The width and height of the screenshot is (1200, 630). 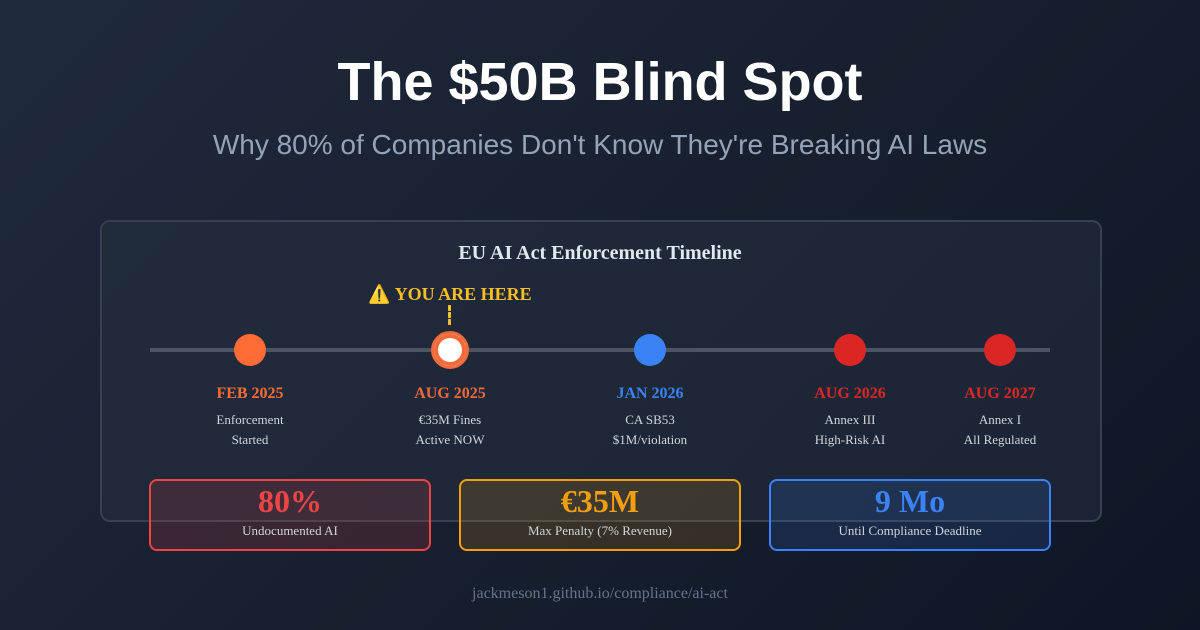 I want to click on timeline-dot-jan-2026, so click(x=650, y=350).